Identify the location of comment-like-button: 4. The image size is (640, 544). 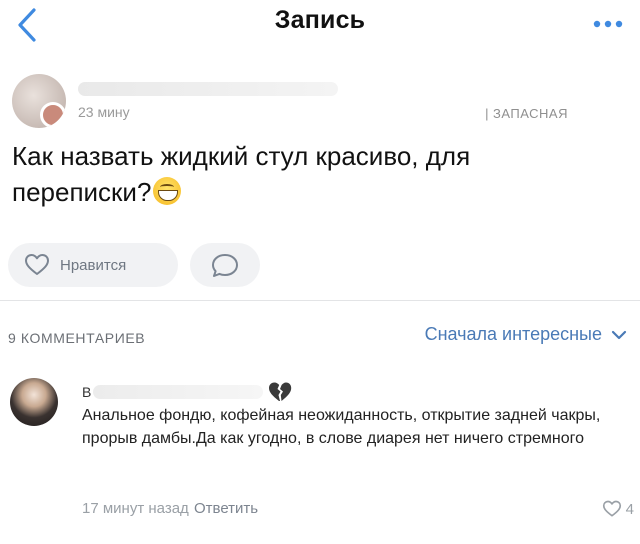
(618, 509).